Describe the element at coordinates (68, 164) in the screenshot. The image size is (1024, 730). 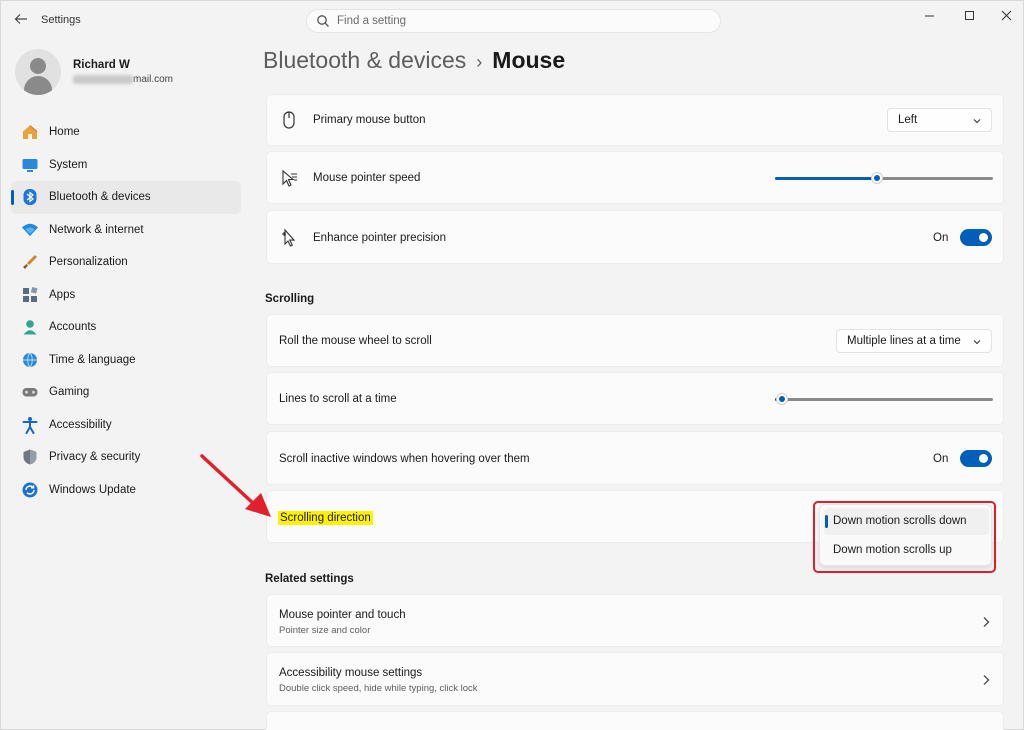
I see `sidebar-item-label: System` at that location.